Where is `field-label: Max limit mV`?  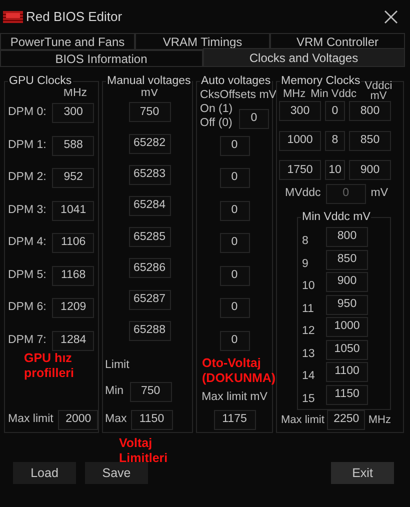 field-label: Max limit mV is located at coordinates (235, 397).